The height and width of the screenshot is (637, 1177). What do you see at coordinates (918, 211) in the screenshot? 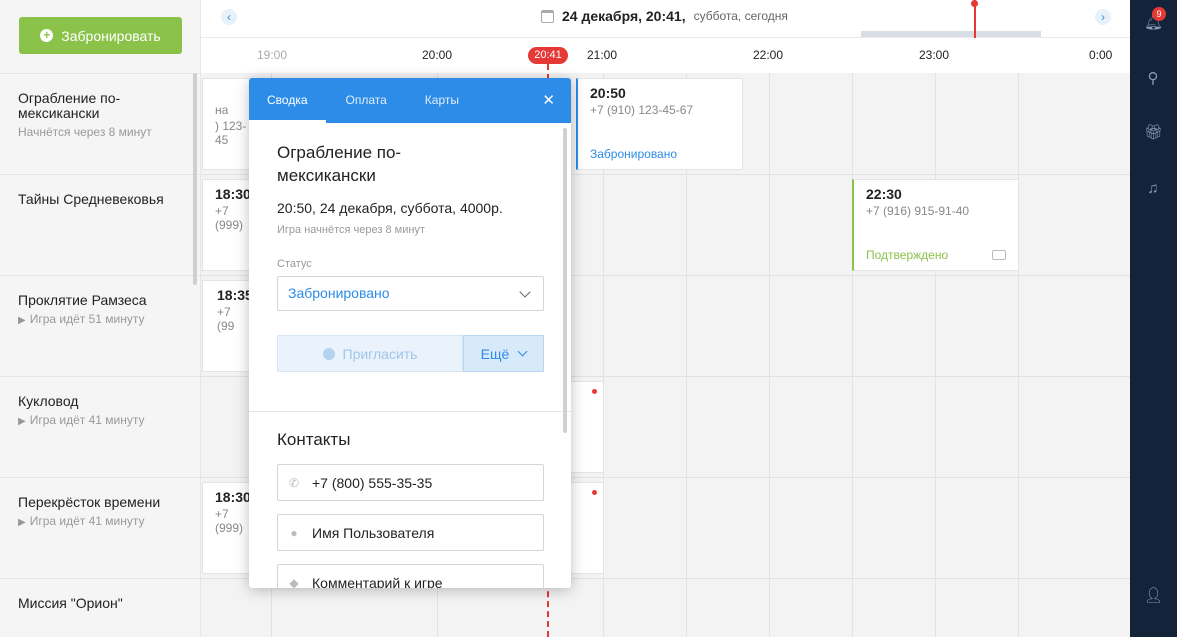
I see `booking-phone: +7 (916) 915-91-40` at bounding box center [918, 211].